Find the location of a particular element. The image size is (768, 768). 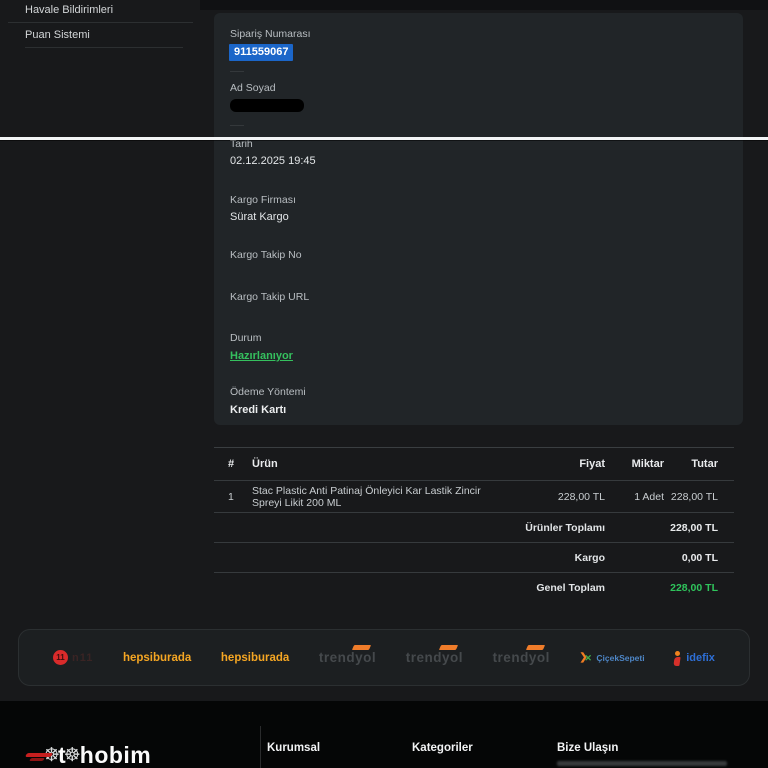

n11-logo: 11 n11 is located at coordinates (73, 657).